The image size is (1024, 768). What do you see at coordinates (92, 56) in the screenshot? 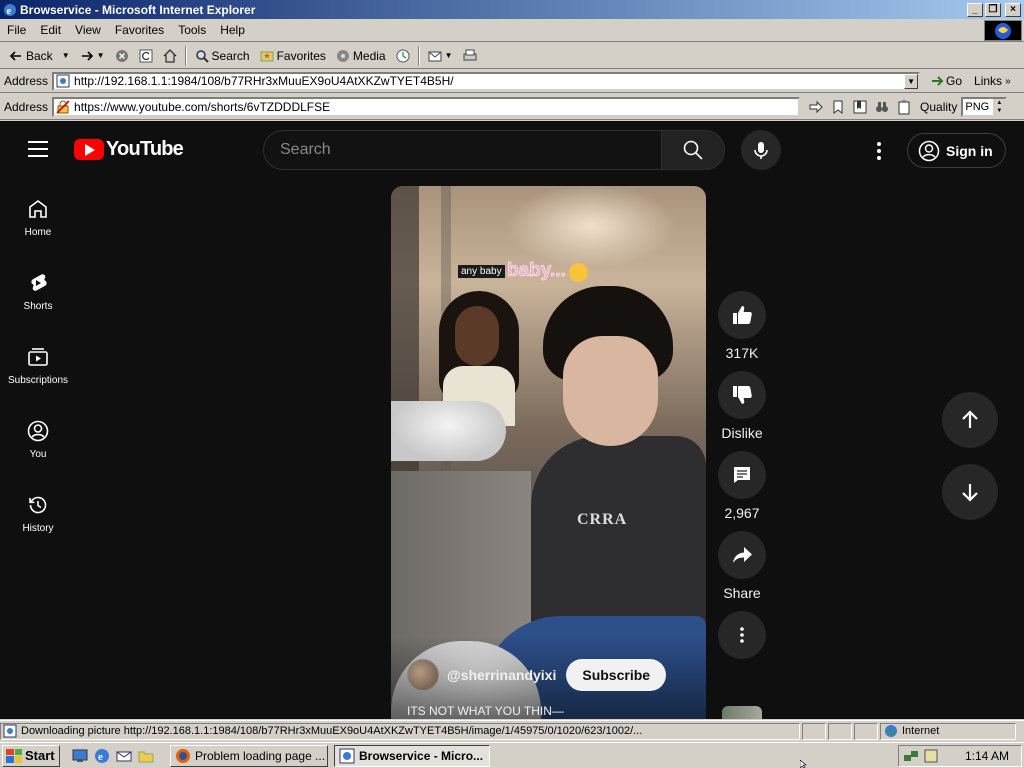
I see `forward-button: ▼` at bounding box center [92, 56].